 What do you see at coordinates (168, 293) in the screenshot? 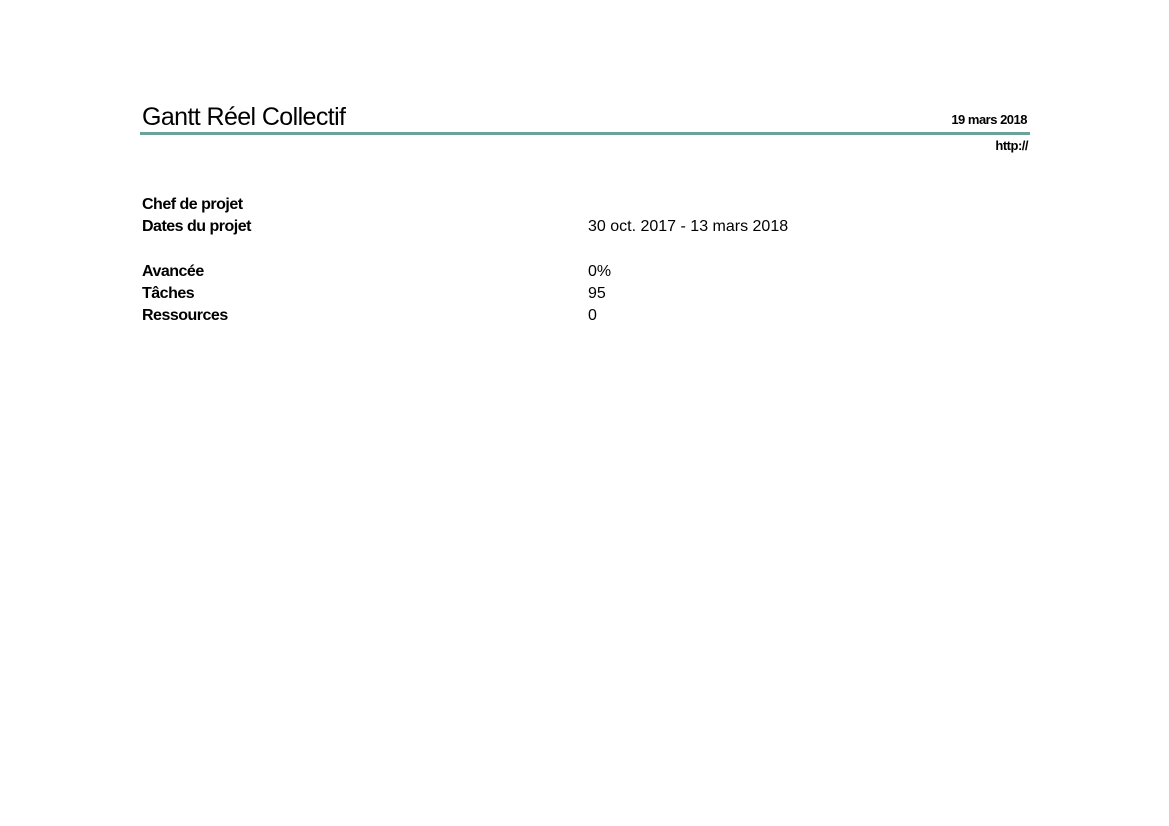
I see `tasks-label: Tâches` at bounding box center [168, 293].